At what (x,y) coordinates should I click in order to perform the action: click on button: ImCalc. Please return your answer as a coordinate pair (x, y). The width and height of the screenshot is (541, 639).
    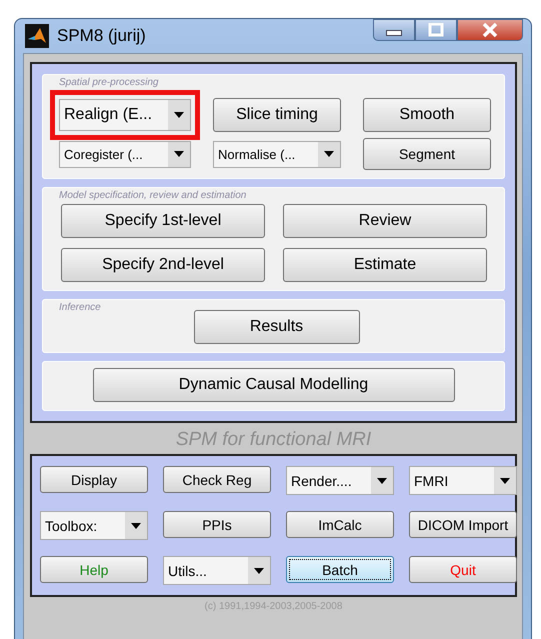
    Looking at the image, I should click on (340, 524).